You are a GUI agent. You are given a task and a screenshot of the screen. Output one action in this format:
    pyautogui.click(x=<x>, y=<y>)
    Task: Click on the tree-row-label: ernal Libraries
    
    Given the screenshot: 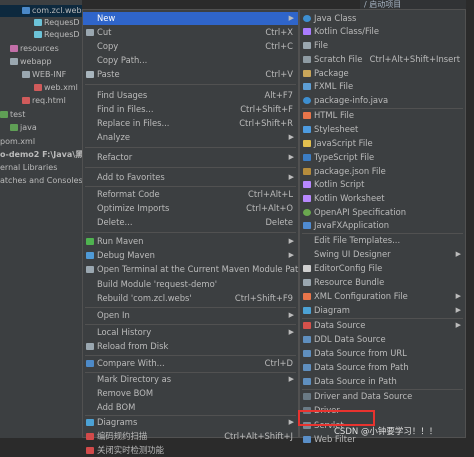 What is the action you would take?
    pyautogui.click(x=29, y=167)
    